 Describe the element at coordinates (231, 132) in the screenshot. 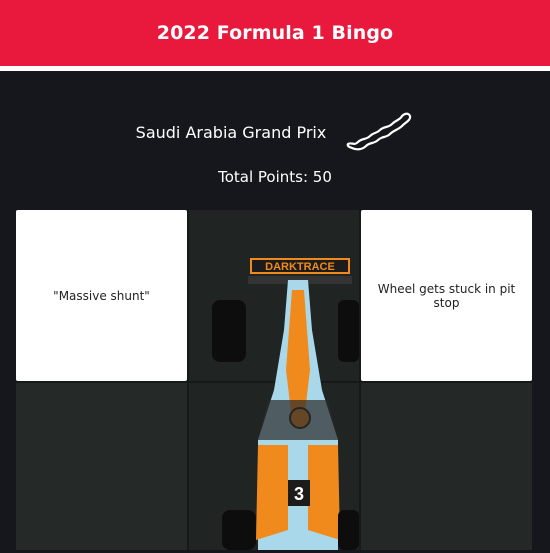

I see `race-name: Saudi Arabia Grand Prix` at that location.